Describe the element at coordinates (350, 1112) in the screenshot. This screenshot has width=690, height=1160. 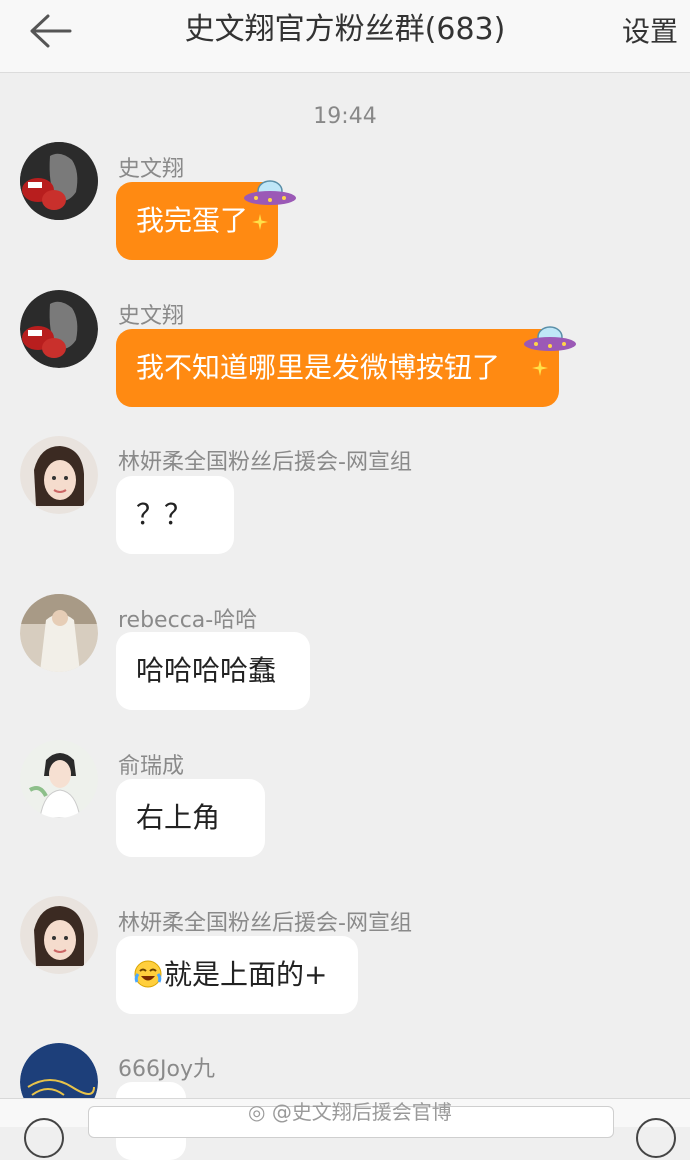
I see `watermark: ◎ @史文翔后援会官博` at that location.